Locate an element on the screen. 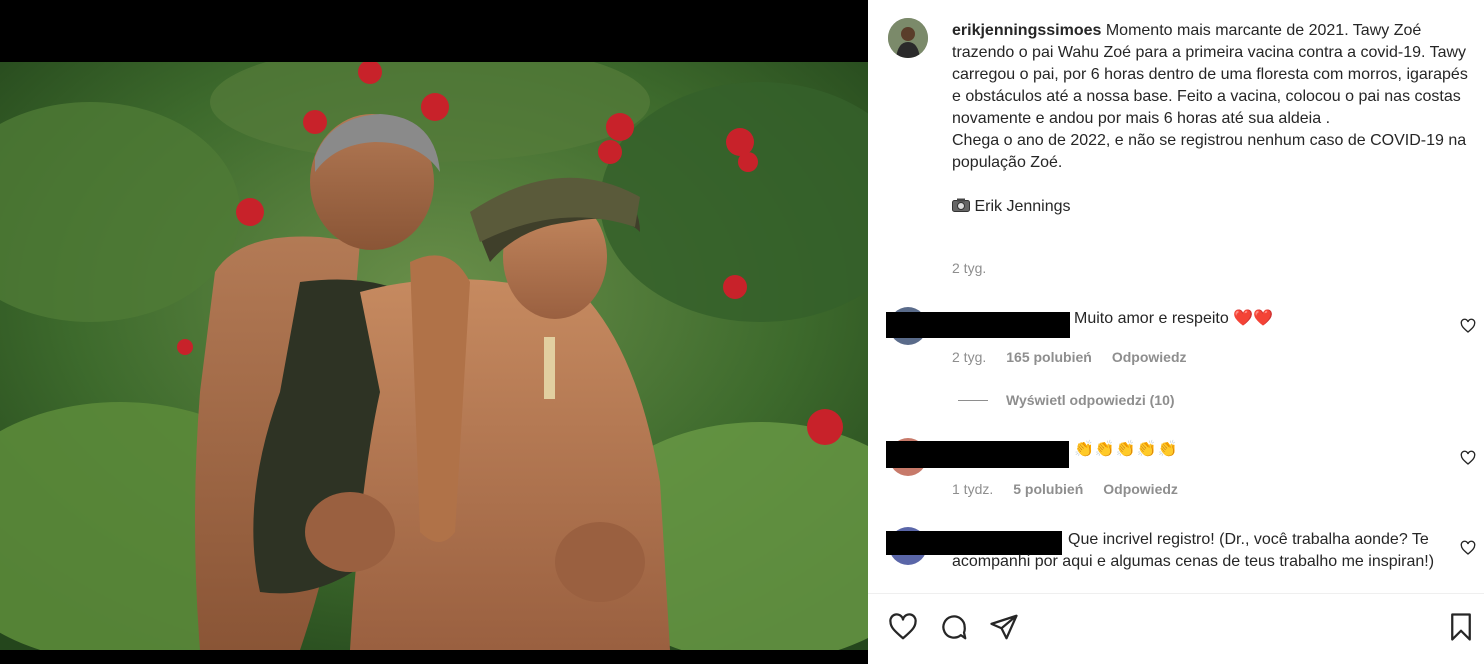 Image resolution: width=1484 pixels, height=665 pixels. comment-text: Muito amor e respeito ❤️❤️ is located at coordinates (1173, 319).